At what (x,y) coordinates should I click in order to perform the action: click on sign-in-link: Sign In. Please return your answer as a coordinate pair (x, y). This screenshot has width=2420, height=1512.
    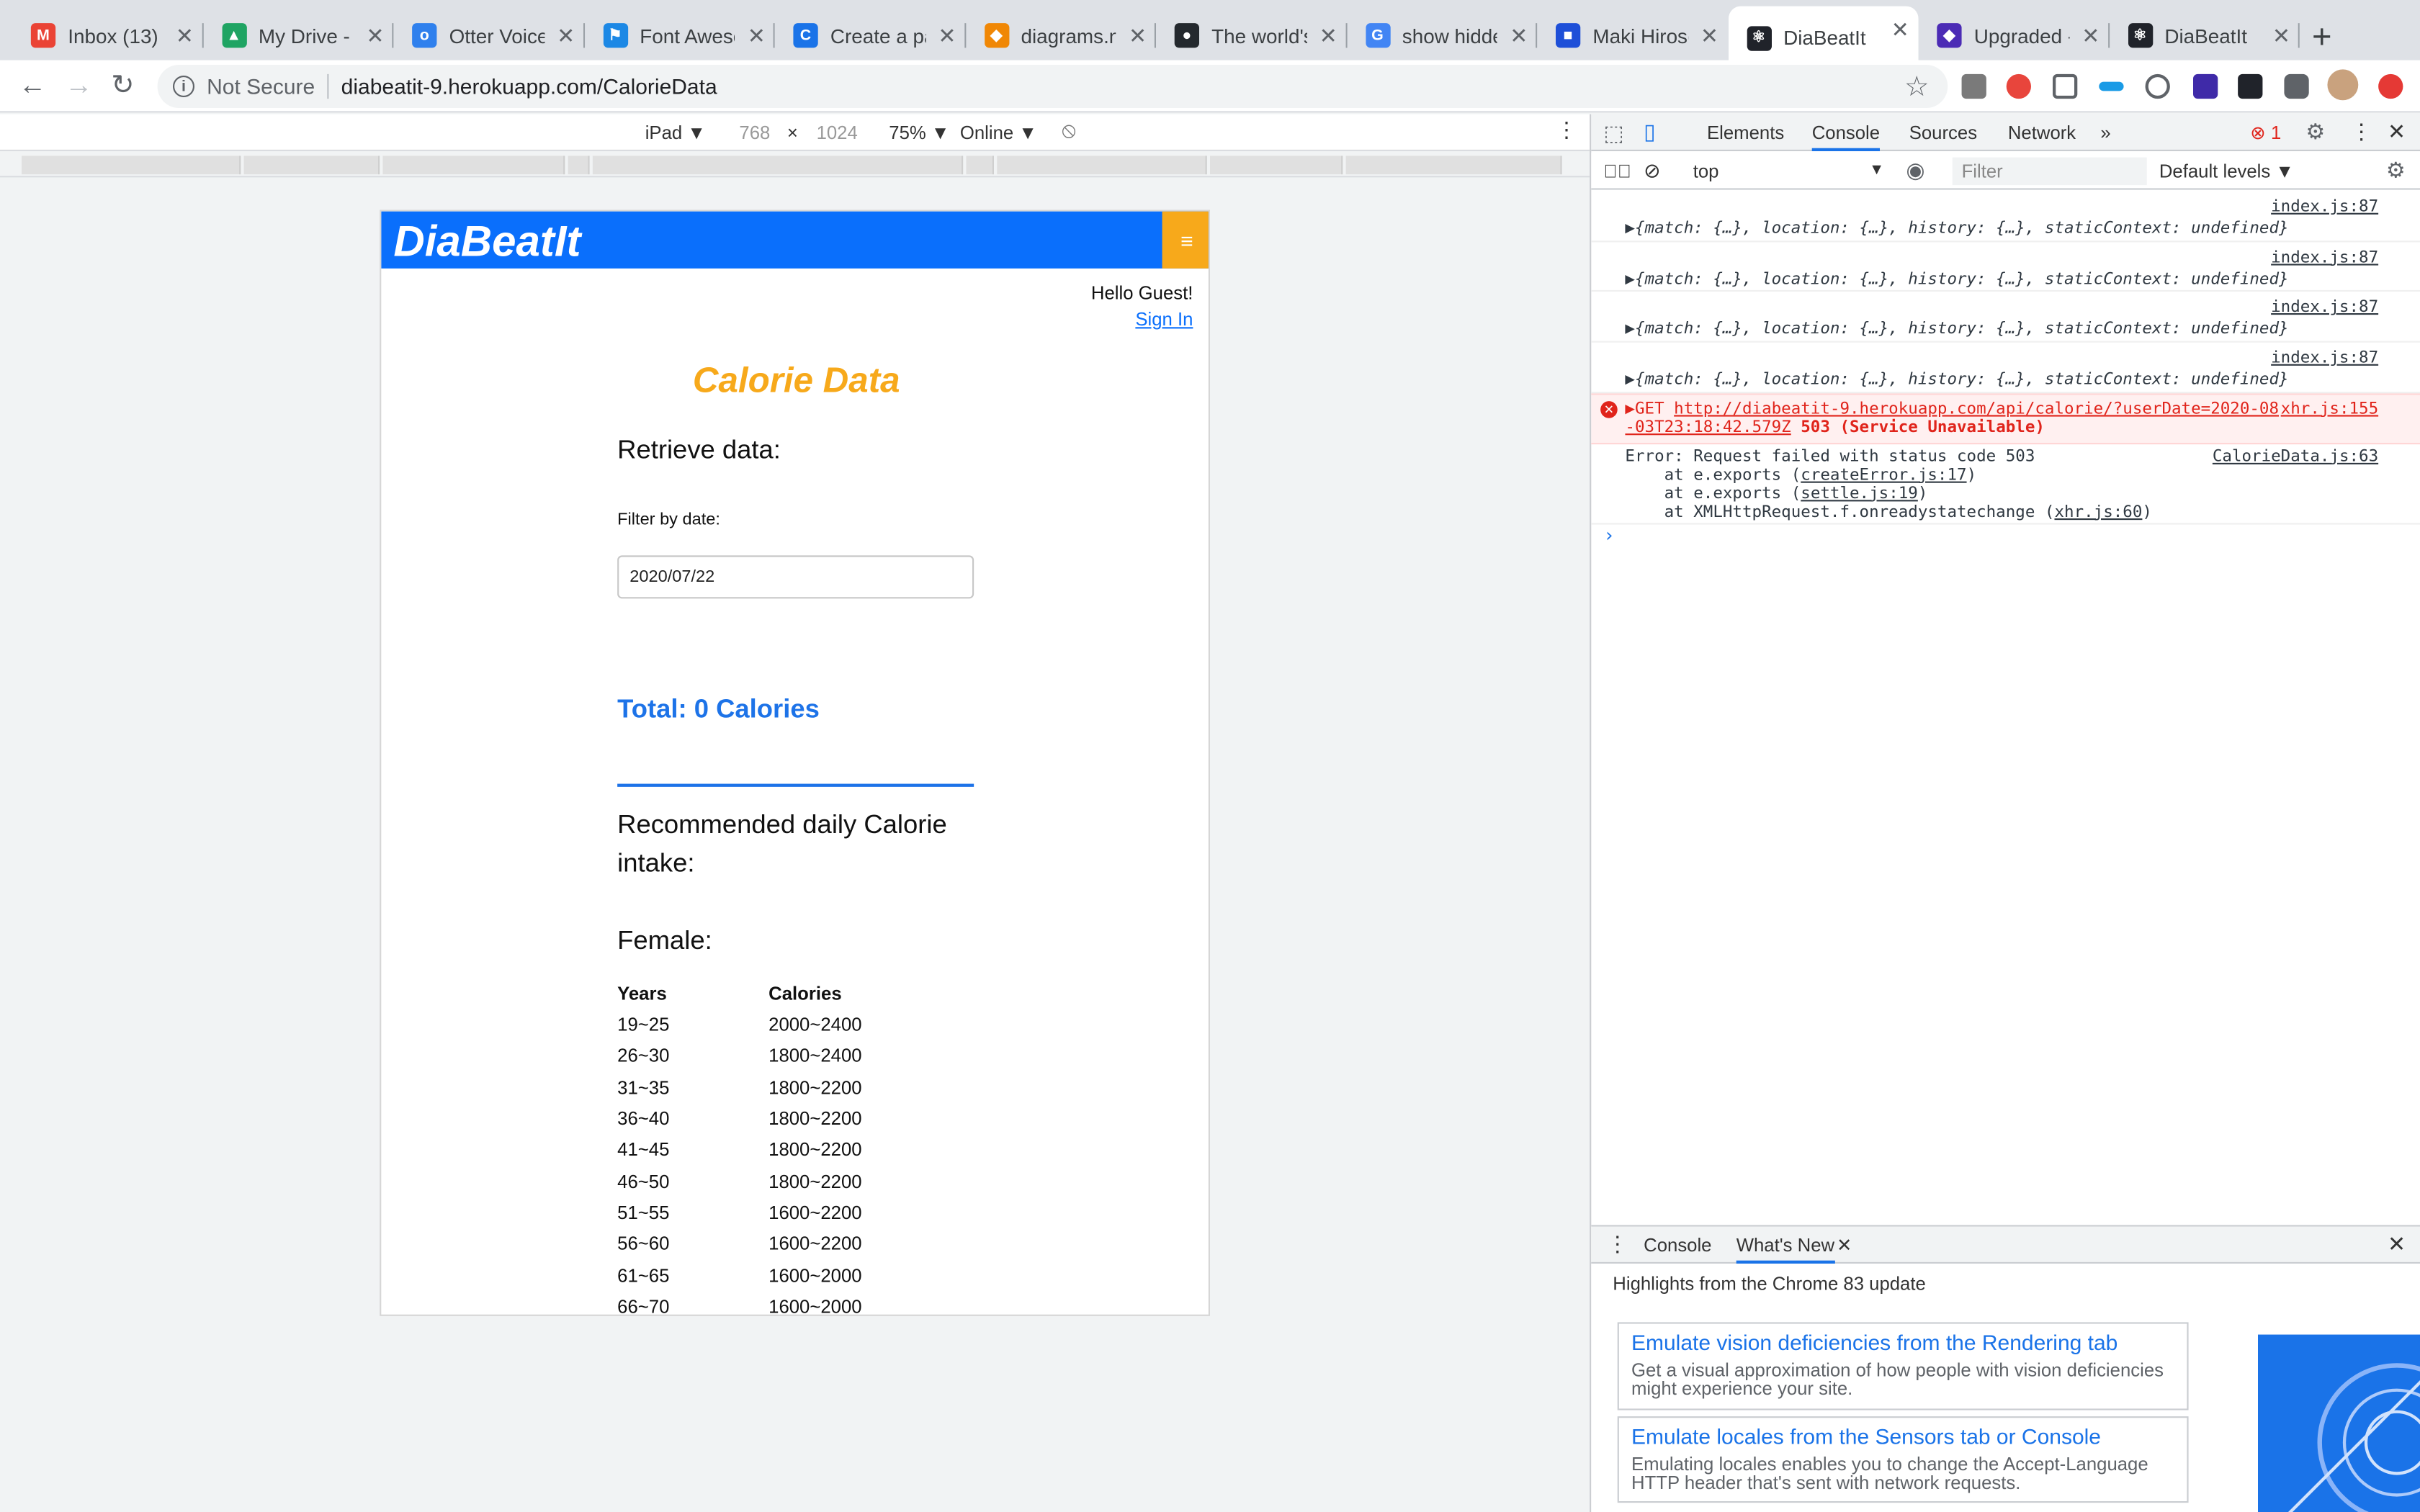
    Looking at the image, I should click on (1164, 319).